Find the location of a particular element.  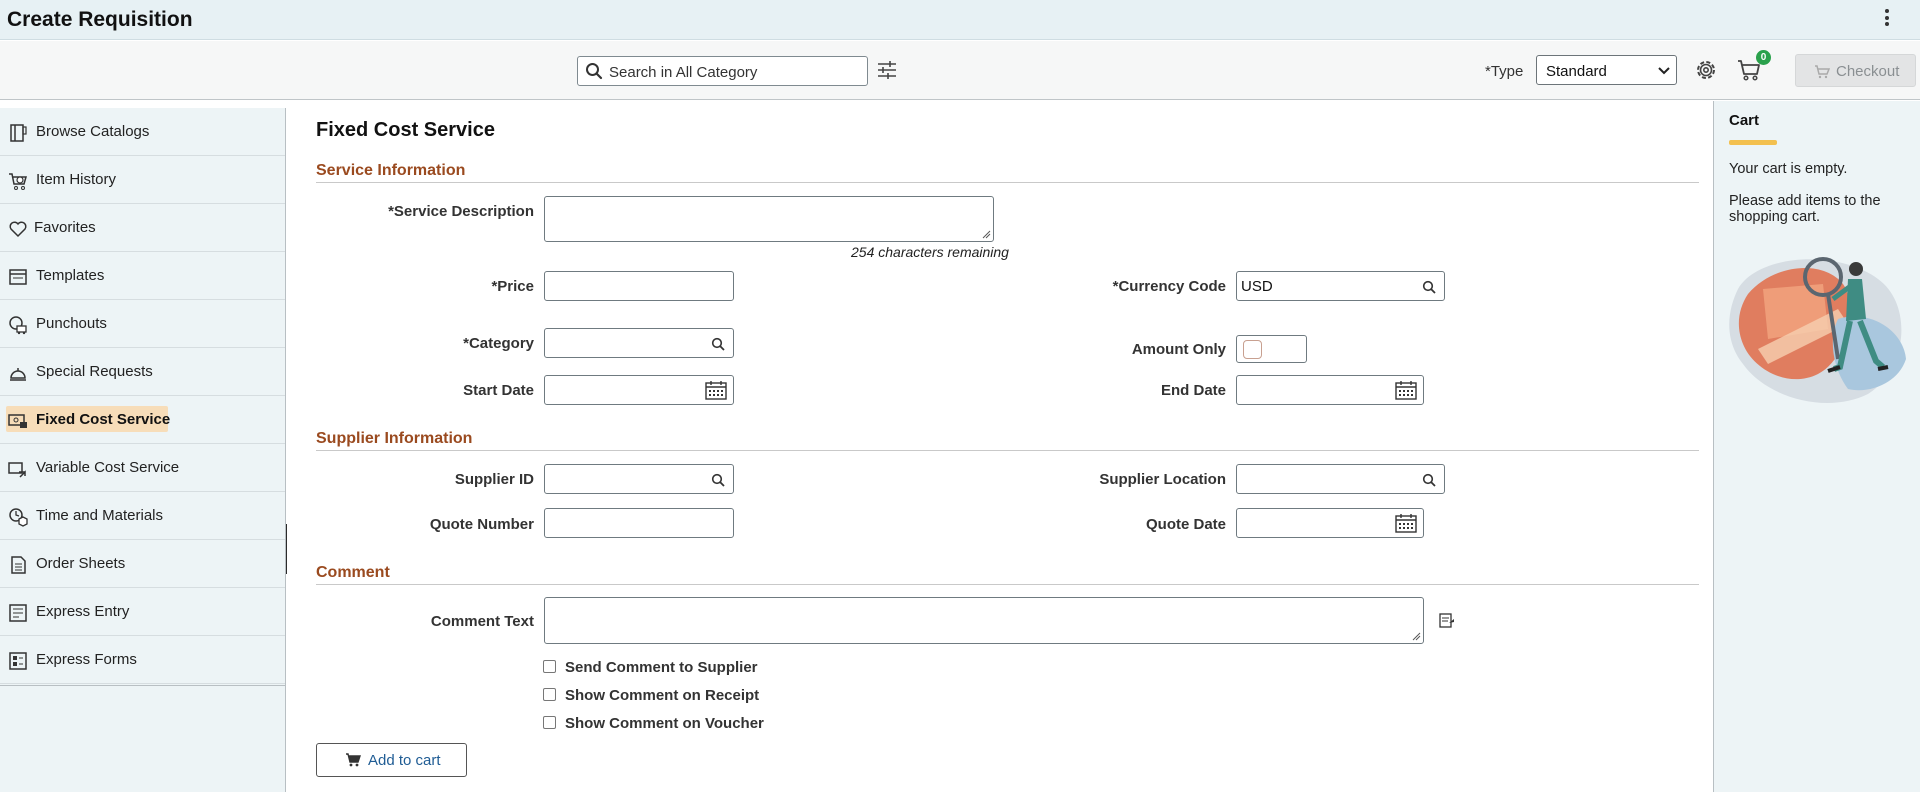

type-select-value: Standard is located at coordinates (1576, 71).